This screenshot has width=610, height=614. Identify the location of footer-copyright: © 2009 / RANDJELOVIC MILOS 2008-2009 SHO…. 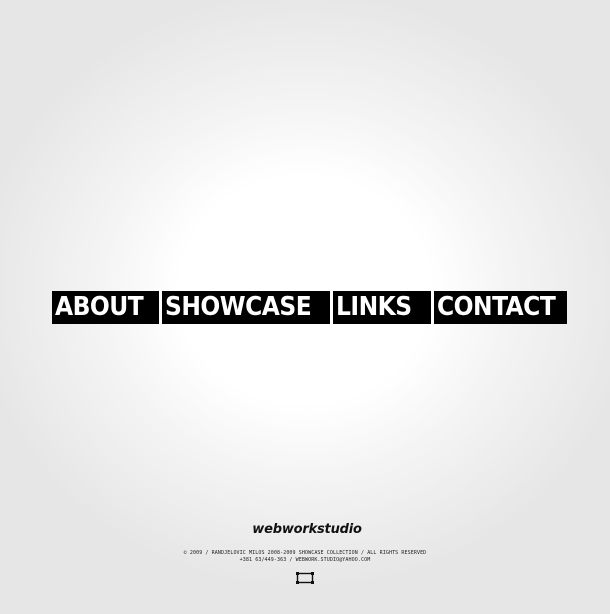
(305, 553).